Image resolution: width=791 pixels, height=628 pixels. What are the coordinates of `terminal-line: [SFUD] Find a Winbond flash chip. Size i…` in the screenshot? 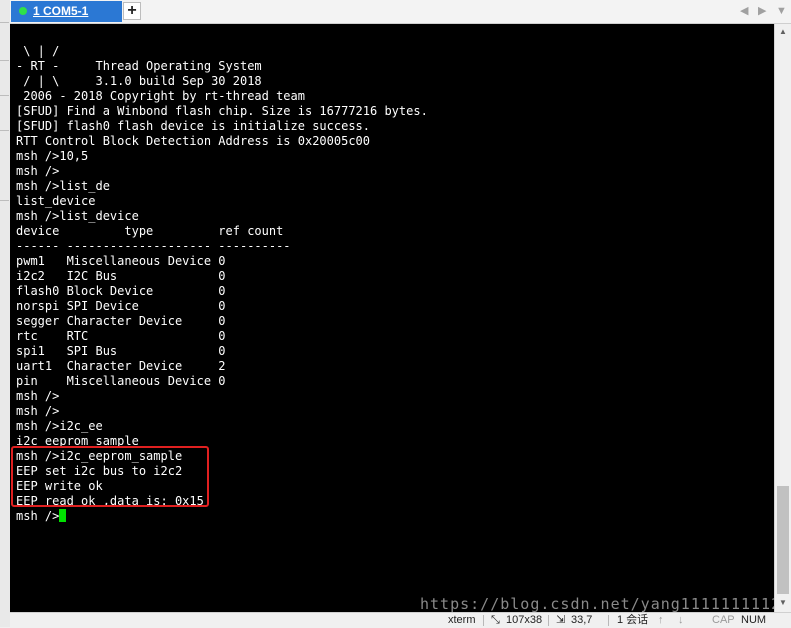 It's located at (222, 111).